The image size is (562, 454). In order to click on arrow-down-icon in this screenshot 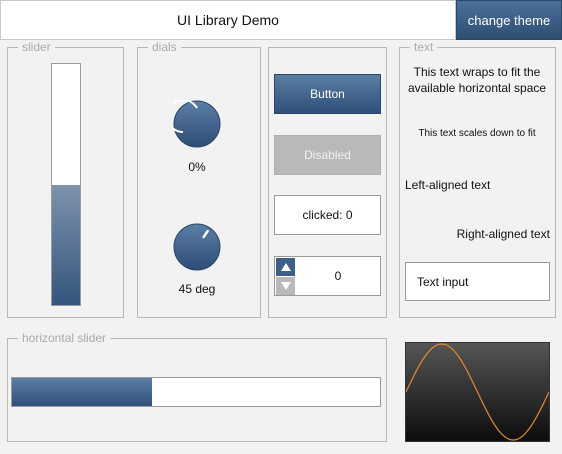, I will do `click(285, 286)`.